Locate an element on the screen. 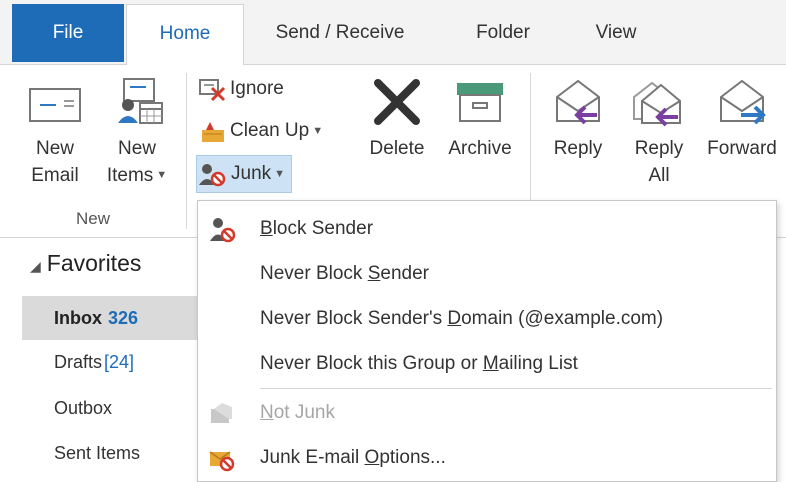 The image size is (786, 482). menu-never-block-group: Never Block this Group or Mailing List is located at coordinates (487, 363).